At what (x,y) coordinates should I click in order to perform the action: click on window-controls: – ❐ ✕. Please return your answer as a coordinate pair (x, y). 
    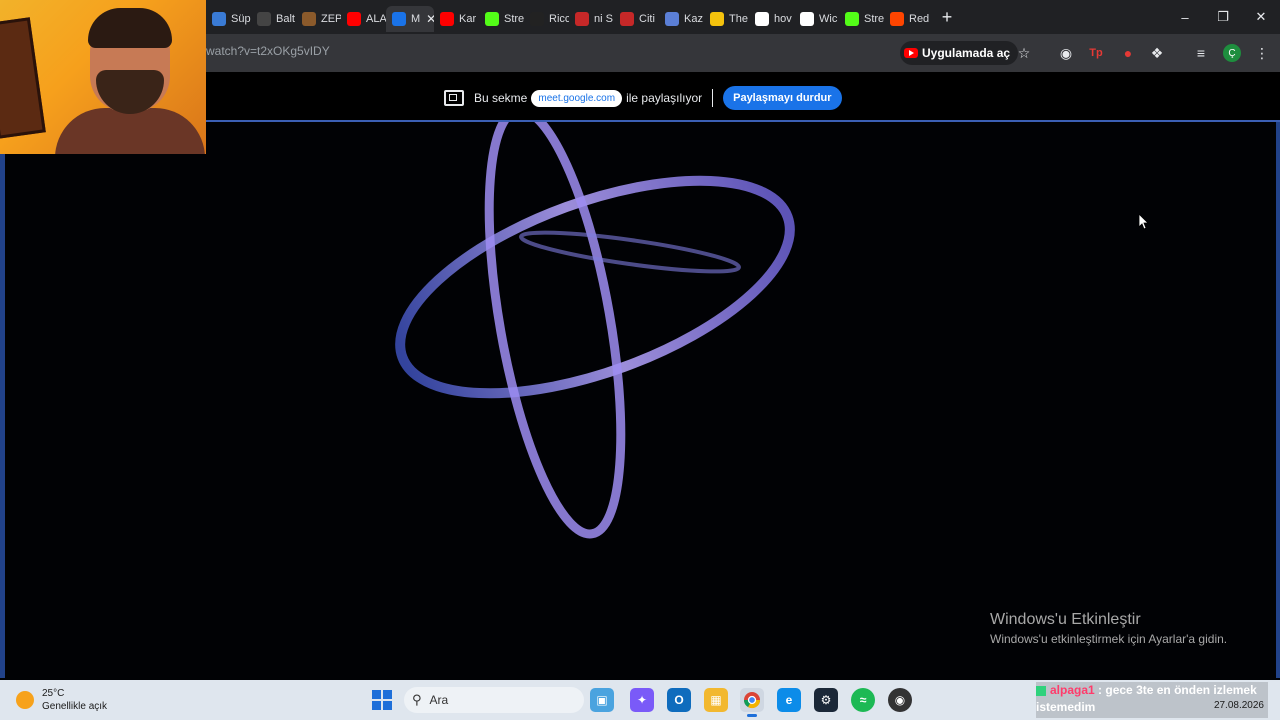
    Looking at the image, I should click on (1223, 17).